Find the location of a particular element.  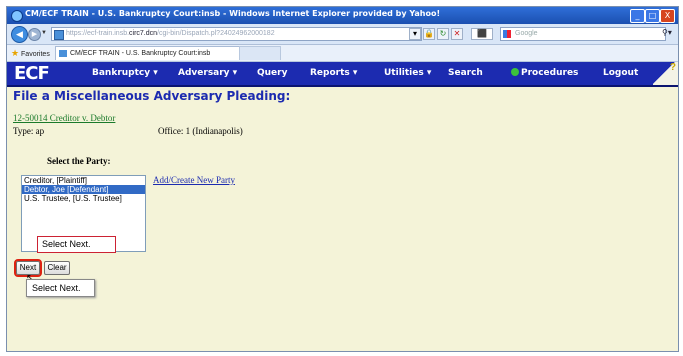

url-host: circ7.dcn is located at coordinates (143, 33).